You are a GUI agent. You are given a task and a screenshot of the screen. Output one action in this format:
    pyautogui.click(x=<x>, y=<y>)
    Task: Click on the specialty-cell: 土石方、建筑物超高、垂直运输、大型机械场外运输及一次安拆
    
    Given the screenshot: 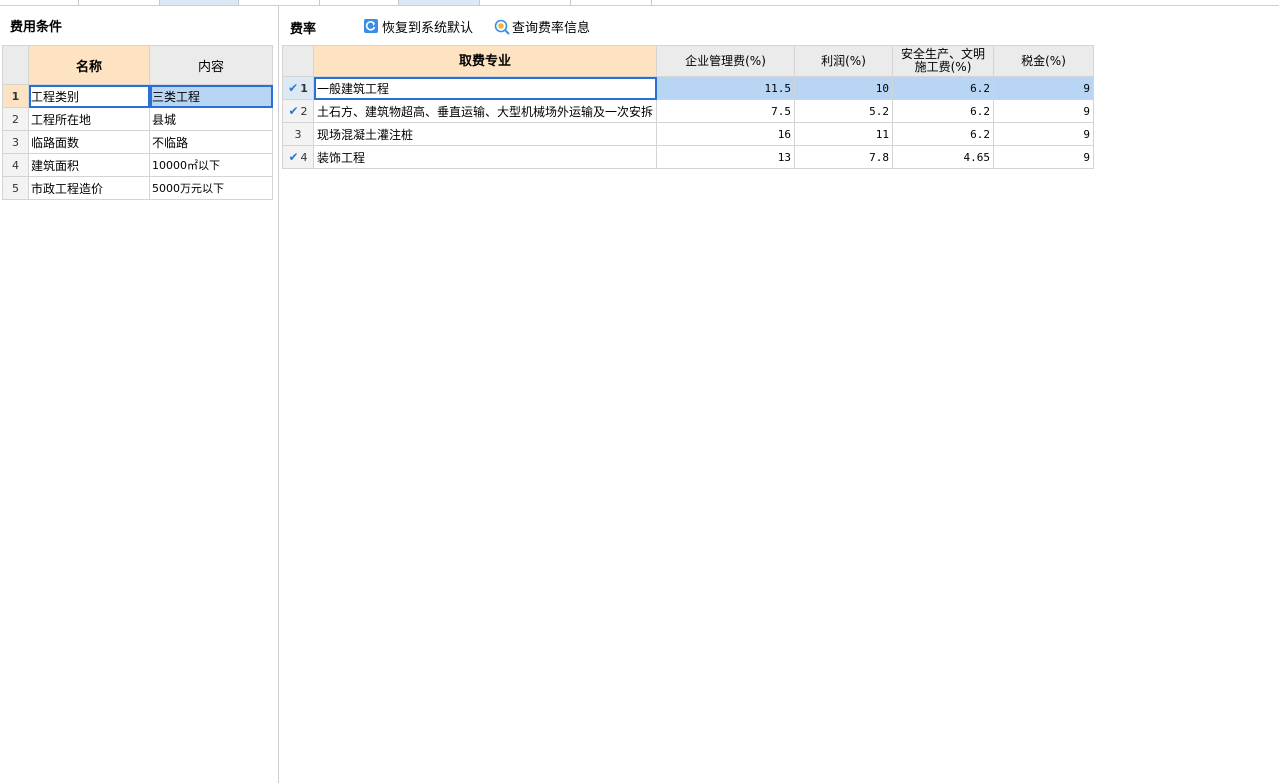 What is the action you would take?
    pyautogui.click(x=485, y=111)
    